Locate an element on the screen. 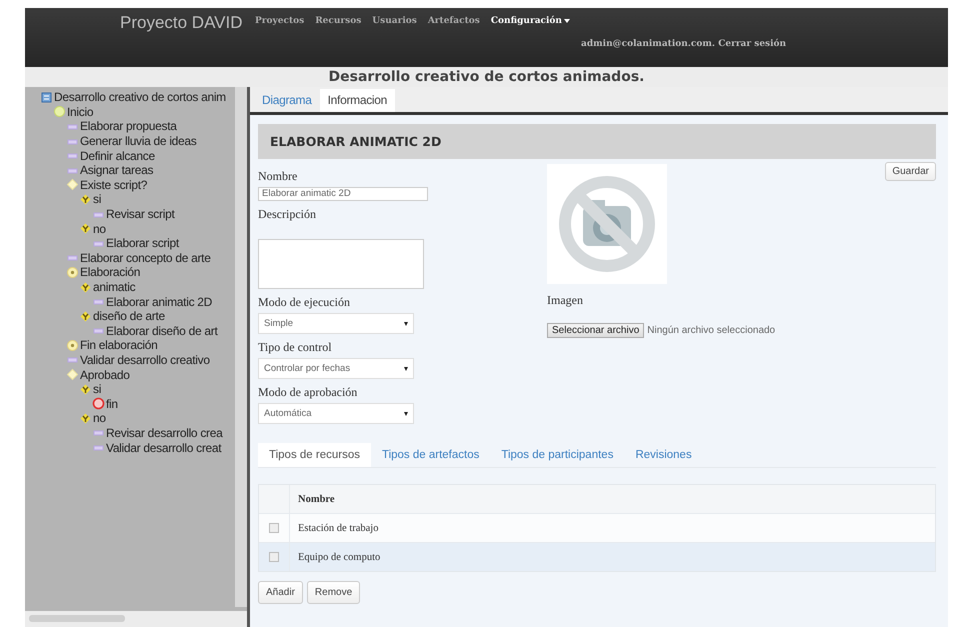 This screenshot has height=627, width=955. tree-item: Desarrollo creativo de cortos anim is located at coordinates (140, 97).